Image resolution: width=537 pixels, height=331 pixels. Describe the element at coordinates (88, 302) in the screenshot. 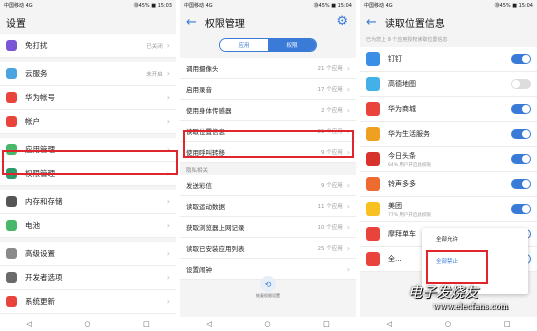

I see `settings-item: 系统更新 ›` at that location.